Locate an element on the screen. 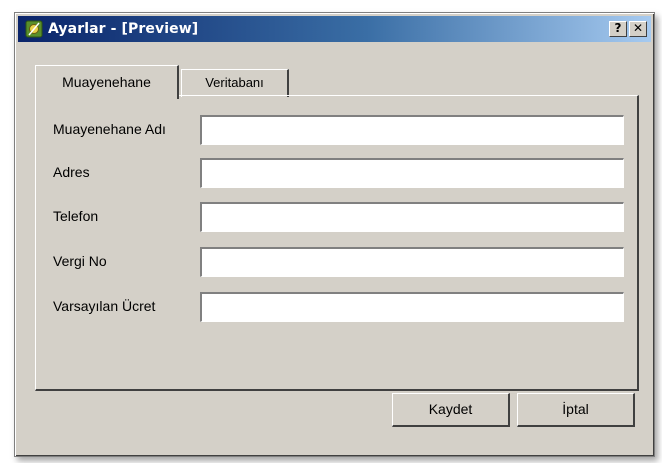  tab-veritabani: Veritabanı is located at coordinates (235, 83).